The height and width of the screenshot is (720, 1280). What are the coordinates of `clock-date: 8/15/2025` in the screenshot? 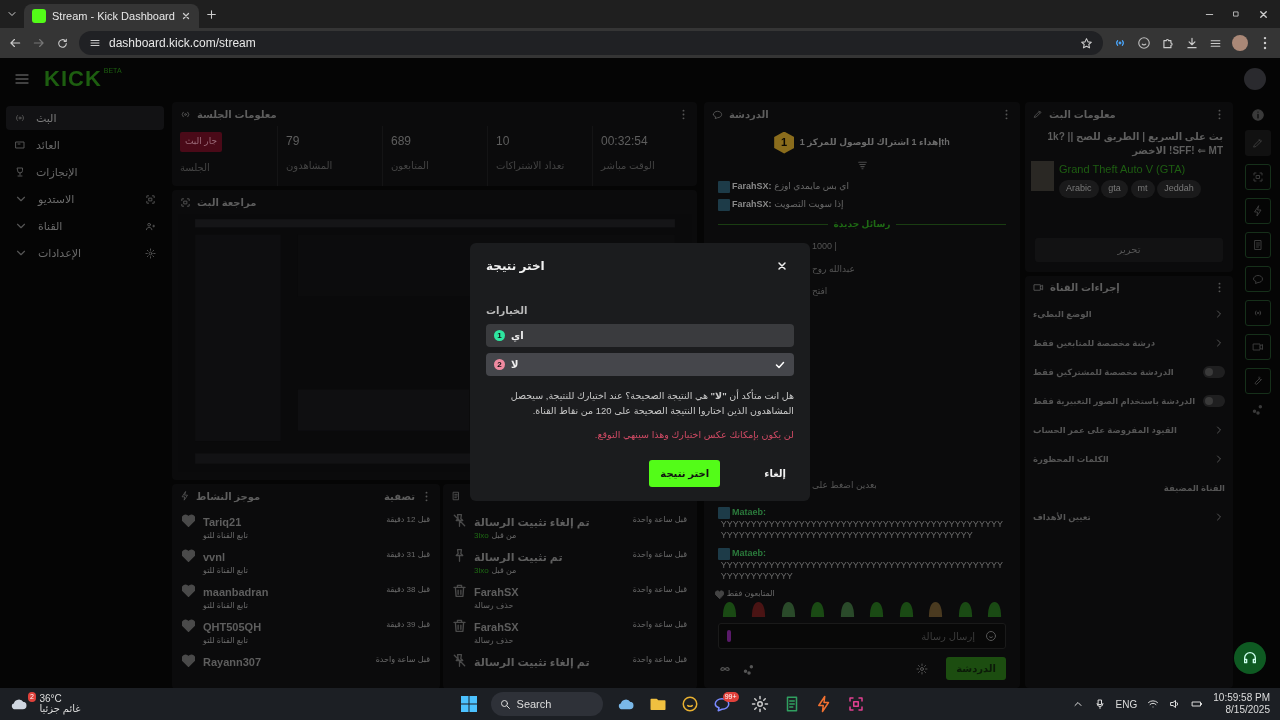 It's located at (1247, 710).